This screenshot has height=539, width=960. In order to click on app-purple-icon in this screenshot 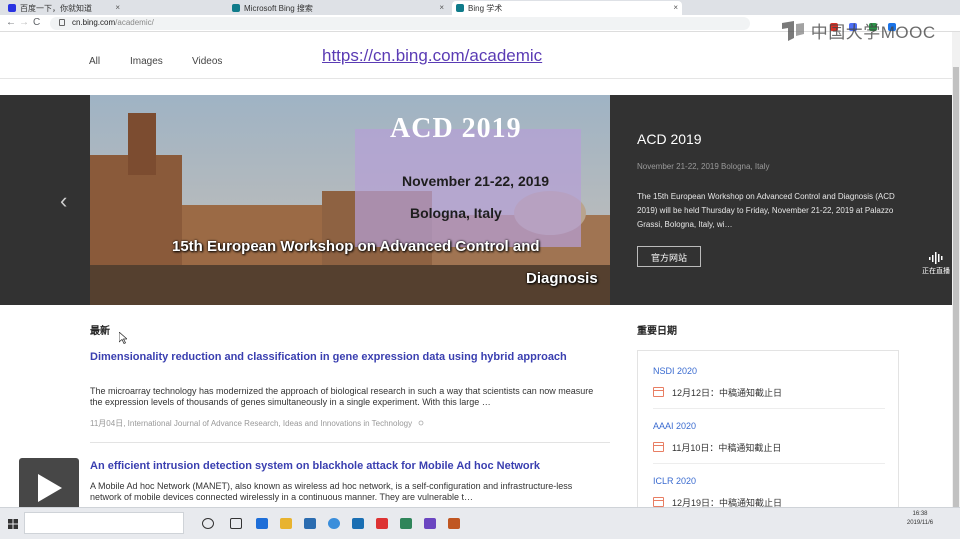, I will do `click(430, 523)`.